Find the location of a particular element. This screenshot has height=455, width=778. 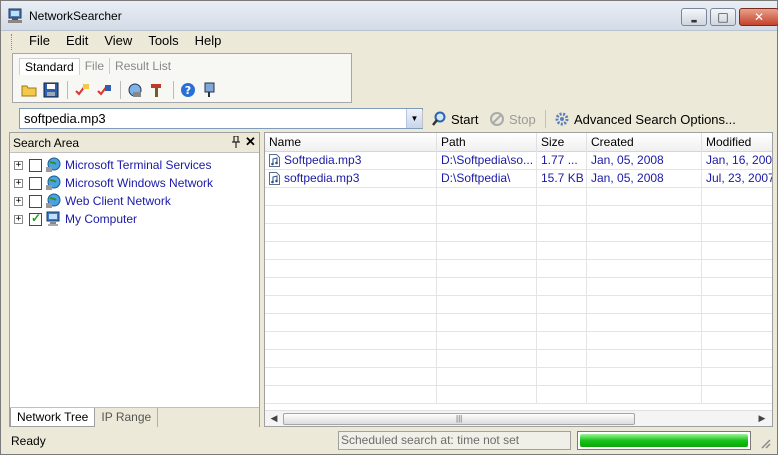

window-title: NetworkSearcher is located at coordinates (75, 16).